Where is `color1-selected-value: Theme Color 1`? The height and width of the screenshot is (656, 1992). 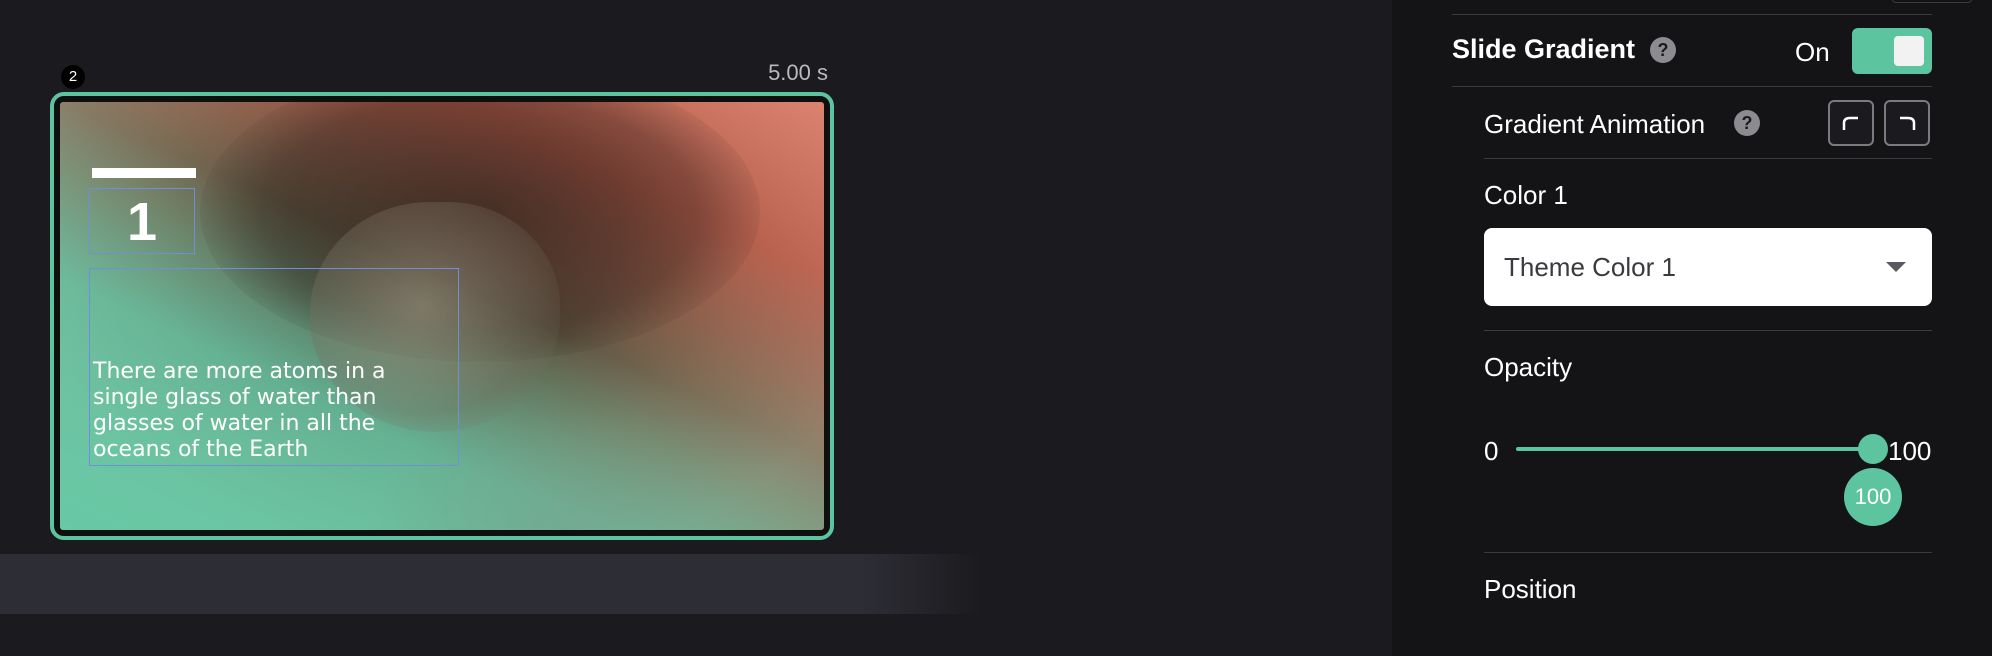
color1-selected-value: Theme Color 1 is located at coordinates (1590, 267).